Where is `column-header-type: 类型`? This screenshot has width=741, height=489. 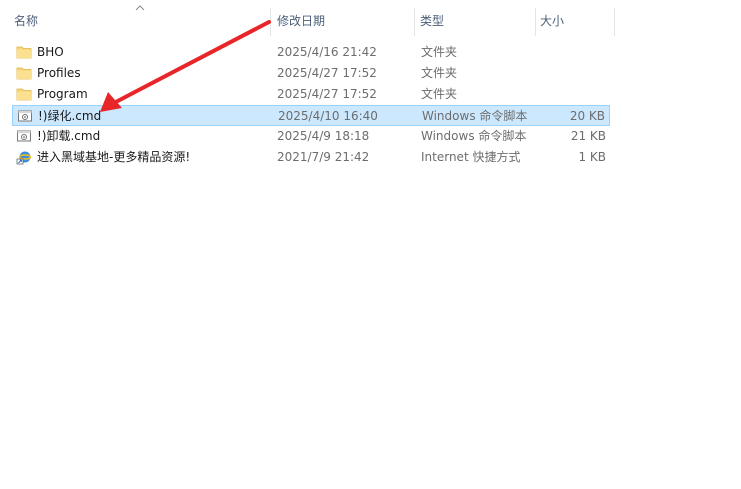
column-header-type: 类型 is located at coordinates (477, 20).